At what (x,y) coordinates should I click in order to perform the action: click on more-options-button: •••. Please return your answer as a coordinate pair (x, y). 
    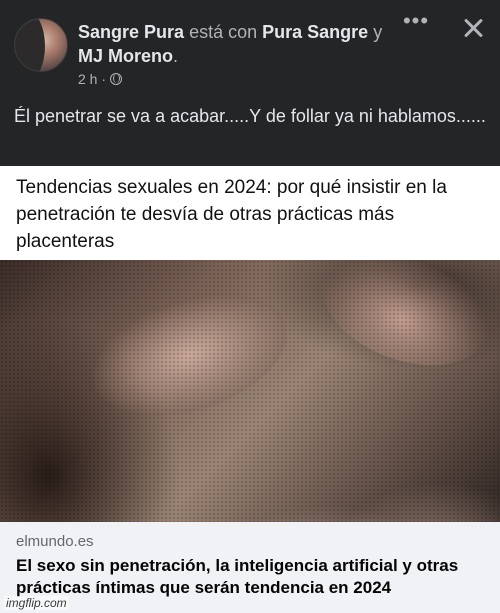
    Looking at the image, I should click on (416, 22).